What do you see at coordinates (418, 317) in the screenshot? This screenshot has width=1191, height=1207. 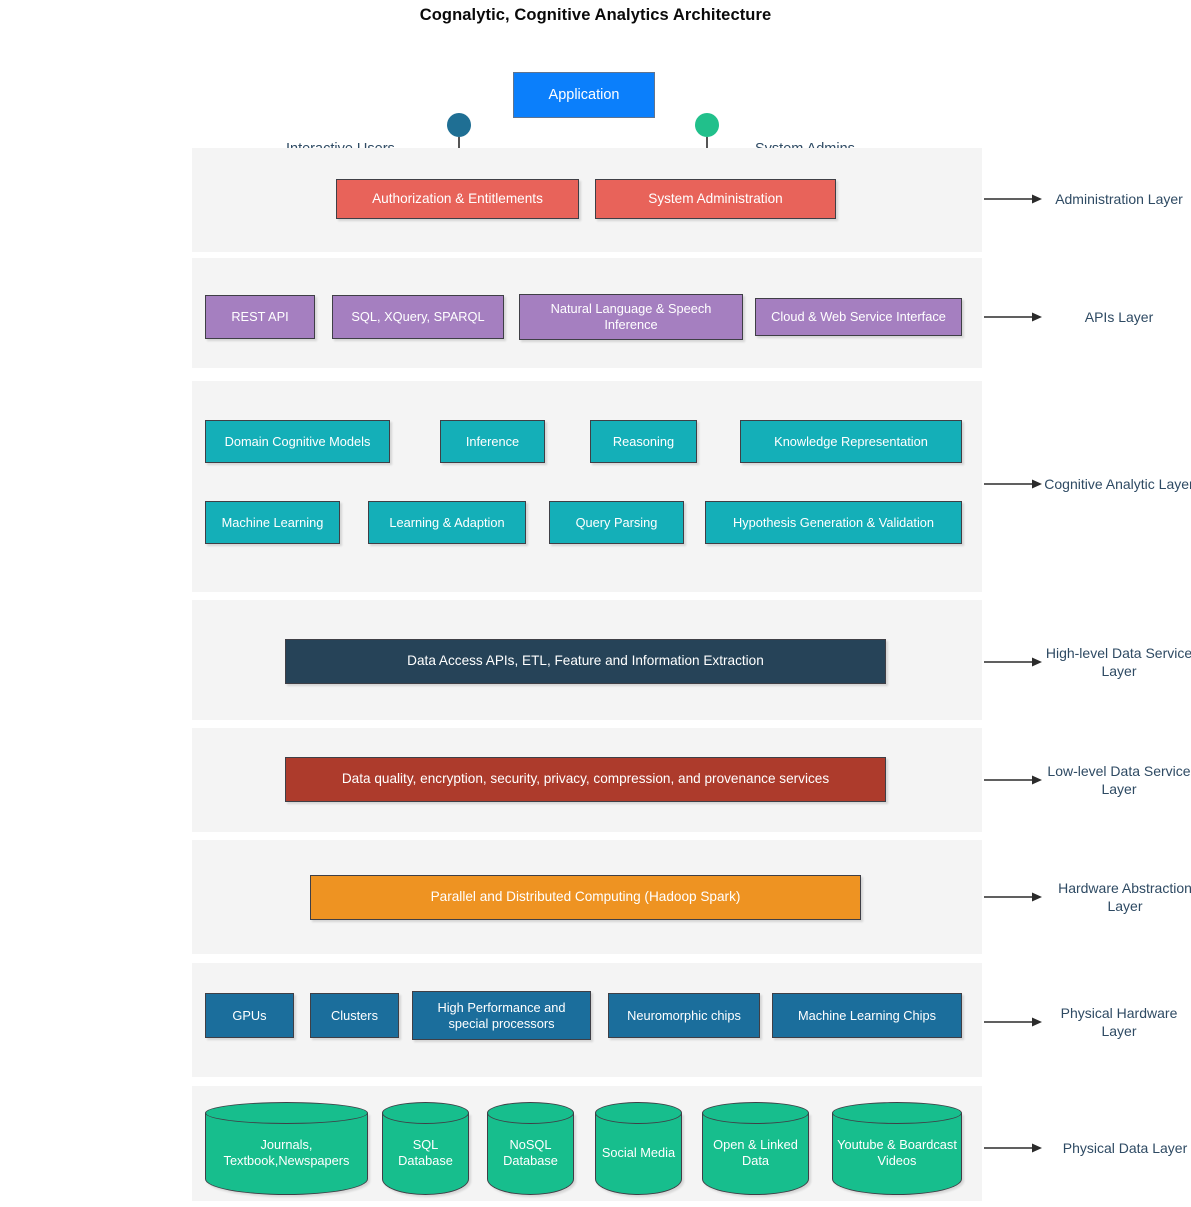 I see `node-sql-xquery-sparql: SQL, XQuery, SPARQL` at bounding box center [418, 317].